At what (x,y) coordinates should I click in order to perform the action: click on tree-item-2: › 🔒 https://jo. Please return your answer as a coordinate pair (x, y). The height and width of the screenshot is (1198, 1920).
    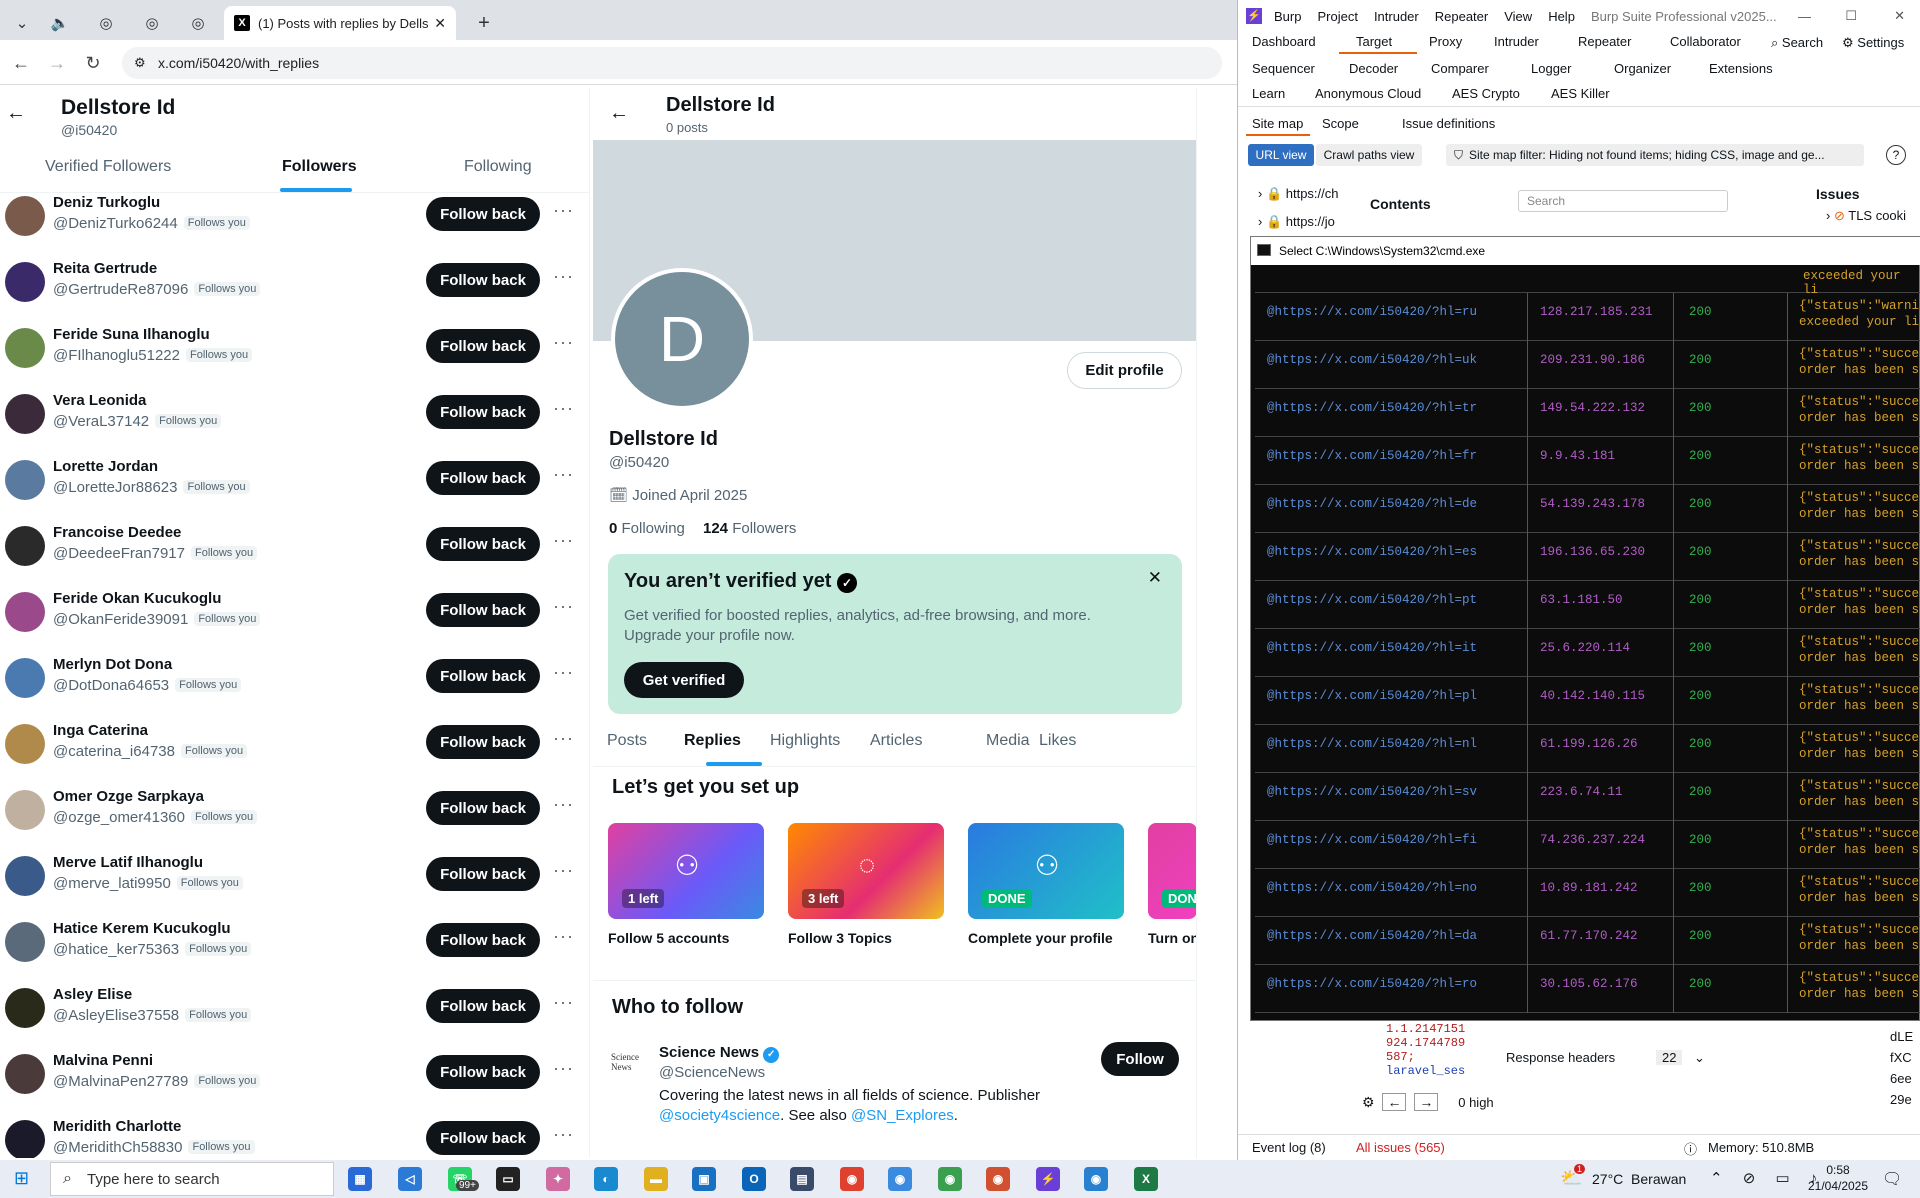
    Looking at the image, I should click on (1296, 222).